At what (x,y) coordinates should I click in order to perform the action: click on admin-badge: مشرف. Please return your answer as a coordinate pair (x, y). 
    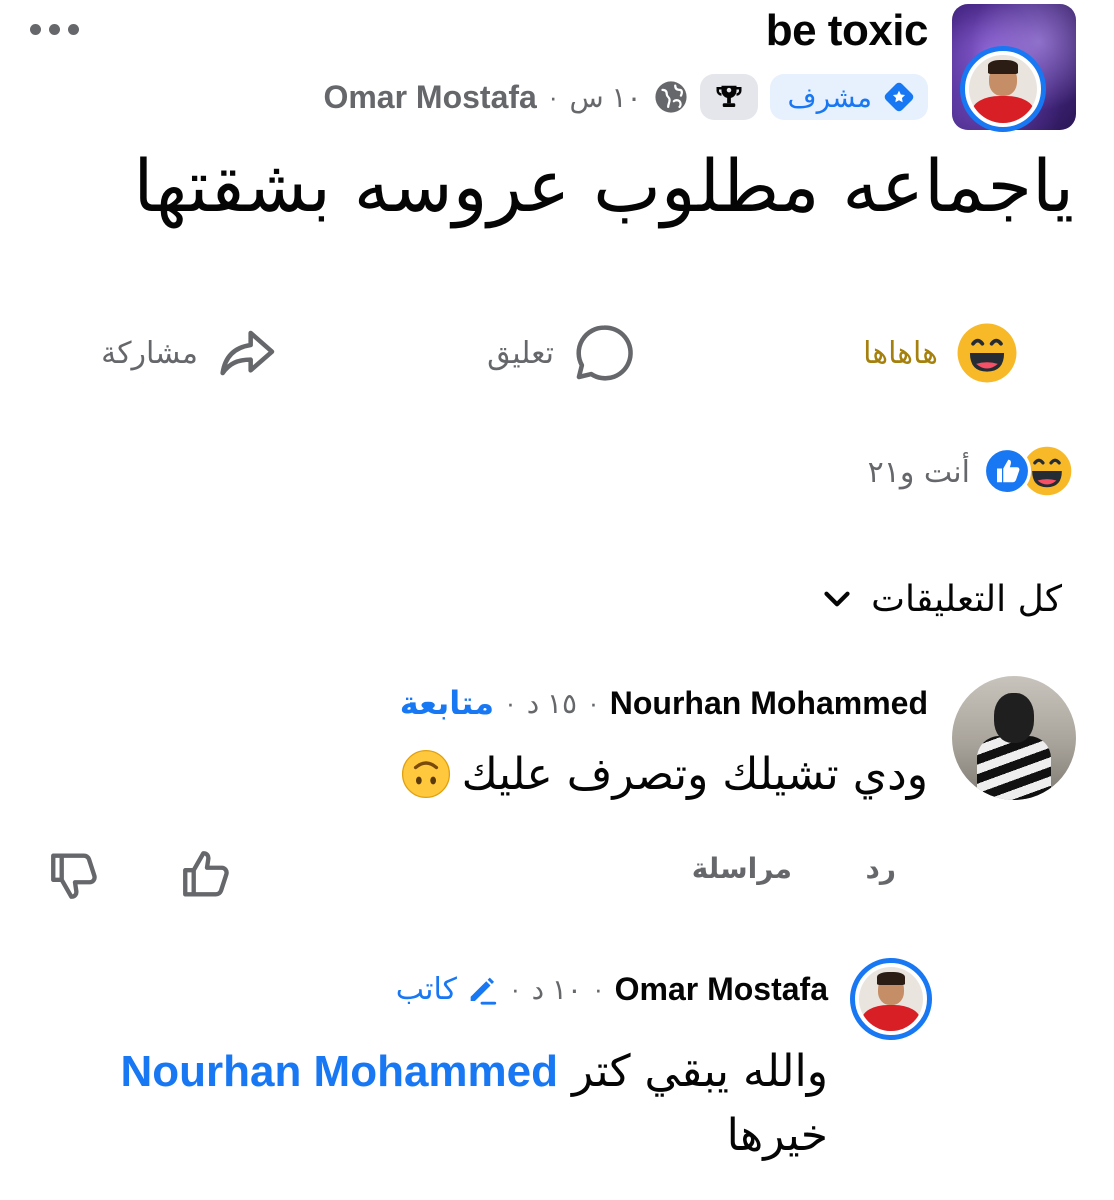
    Looking at the image, I should click on (848, 97).